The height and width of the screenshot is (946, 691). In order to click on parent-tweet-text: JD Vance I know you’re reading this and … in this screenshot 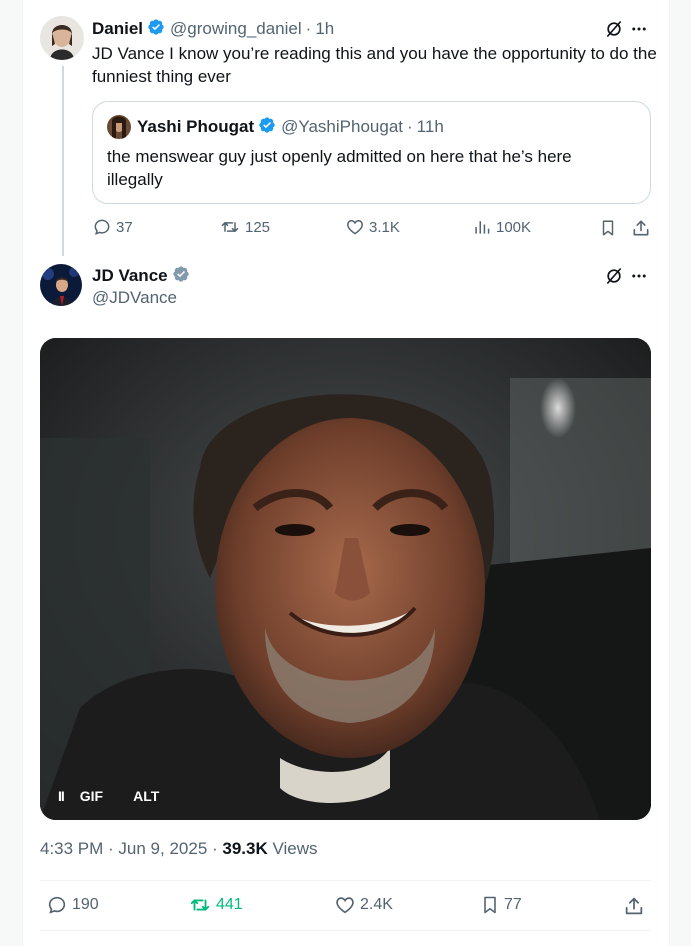, I will do `click(374, 65)`.